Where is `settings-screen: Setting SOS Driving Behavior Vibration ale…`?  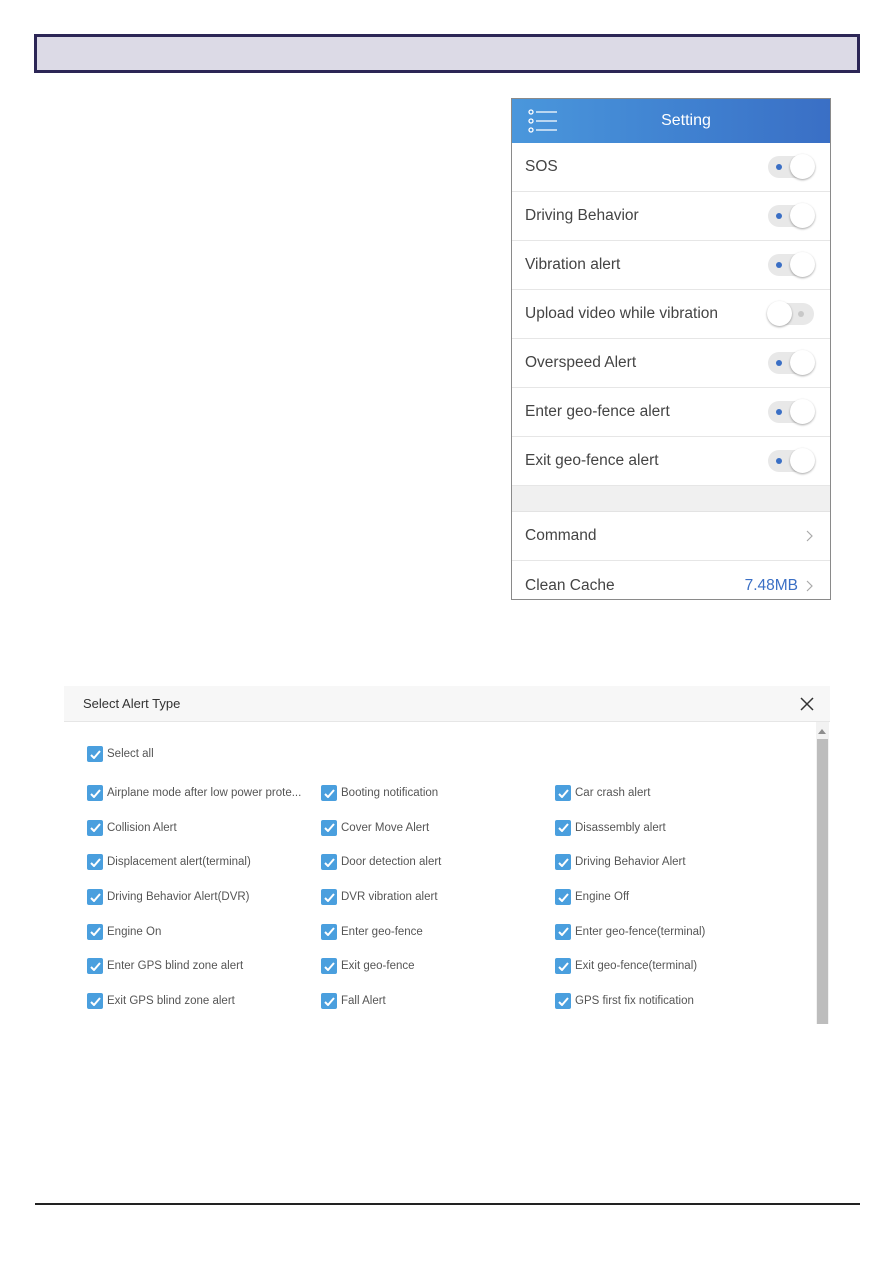
settings-screen: Setting SOS Driving Behavior Vibration ale… is located at coordinates (671, 349).